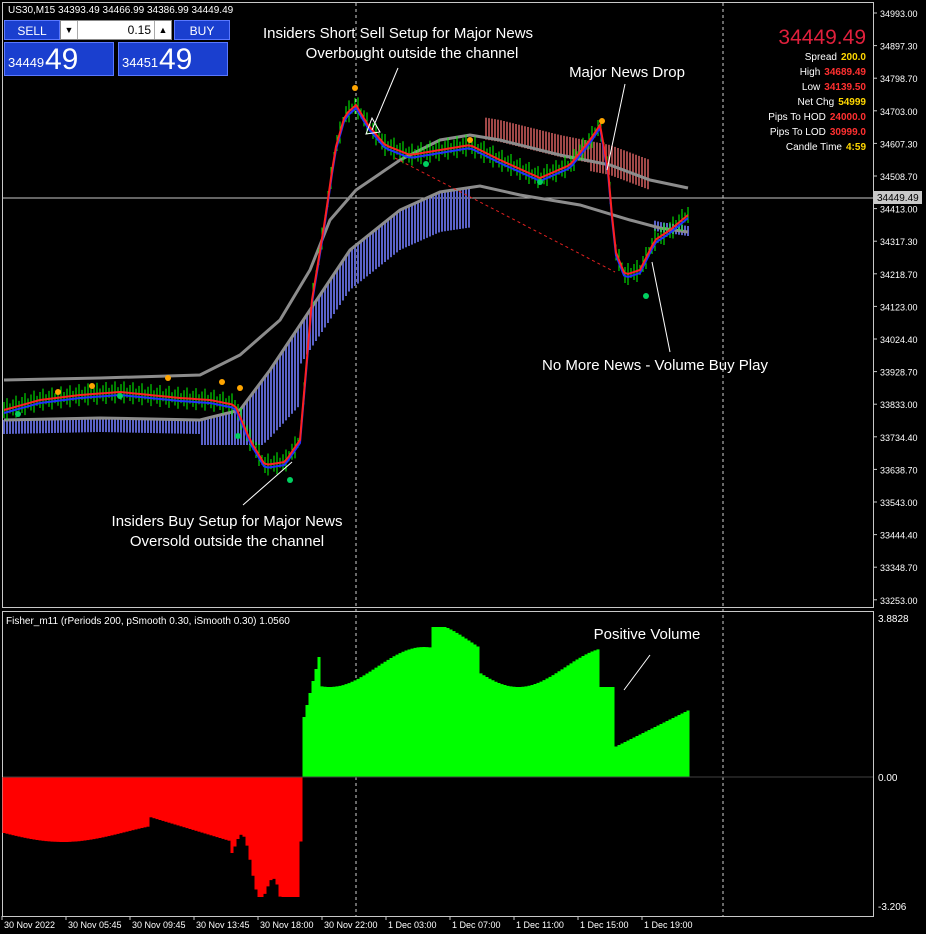 This screenshot has width=926, height=934. What do you see at coordinates (62, 59) in the screenshot?
I see `bid-price-big: 49` at bounding box center [62, 59].